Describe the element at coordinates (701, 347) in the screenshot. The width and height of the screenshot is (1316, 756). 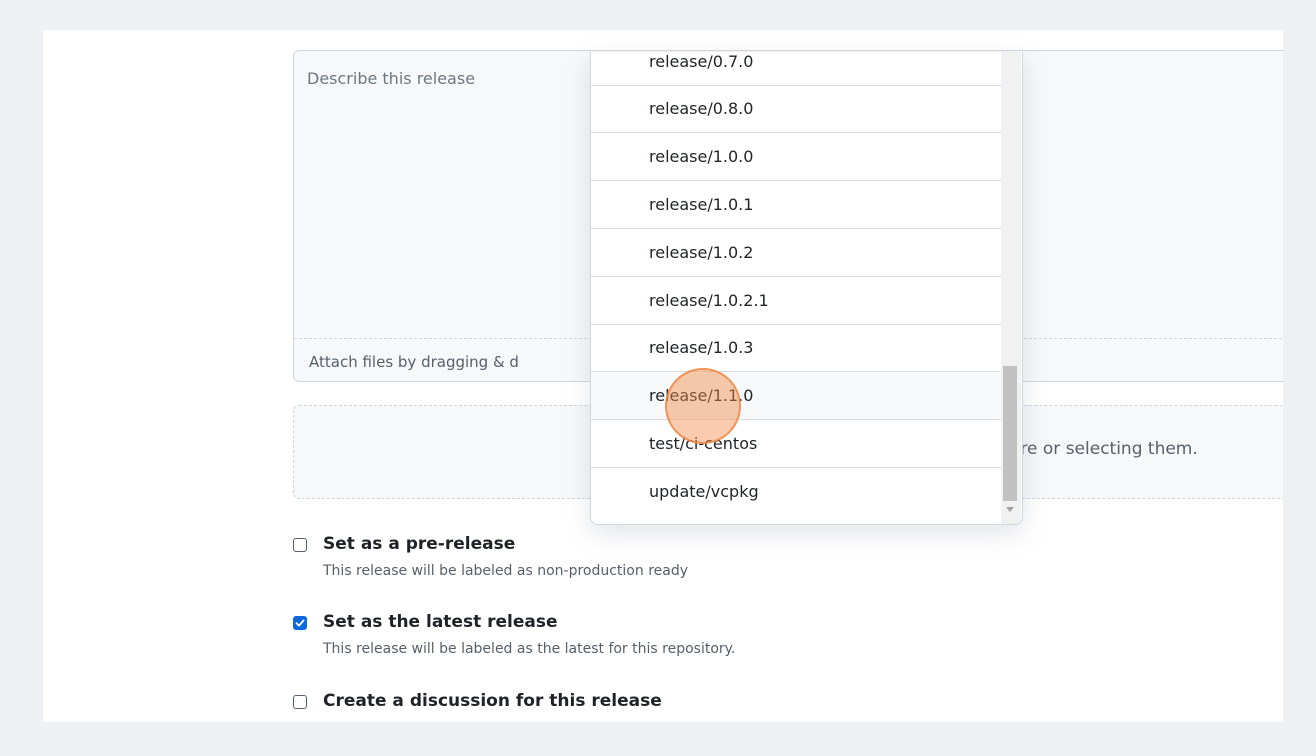
I see `branch-item-label: release/1.0.3` at that location.